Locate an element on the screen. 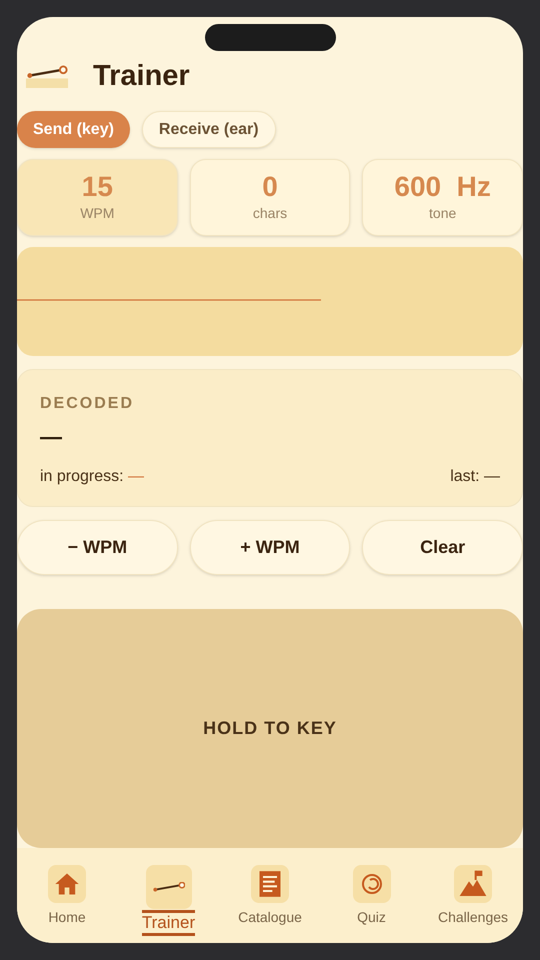 The height and width of the screenshot is (960, 540). nav-item: Home is located at coordinates (67, 896).